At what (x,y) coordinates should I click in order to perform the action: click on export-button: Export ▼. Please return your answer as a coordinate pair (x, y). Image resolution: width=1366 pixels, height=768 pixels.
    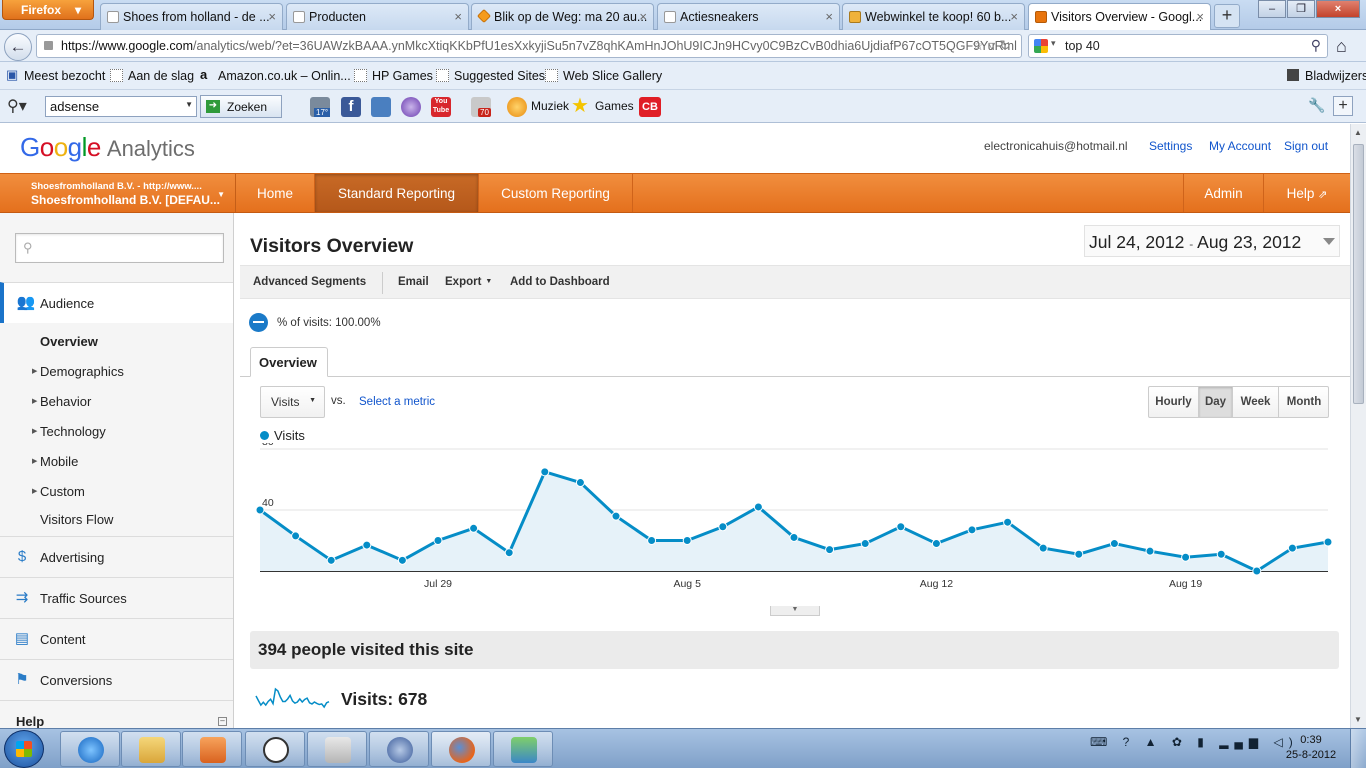
    Looking at the image, I should click on (468, 282).